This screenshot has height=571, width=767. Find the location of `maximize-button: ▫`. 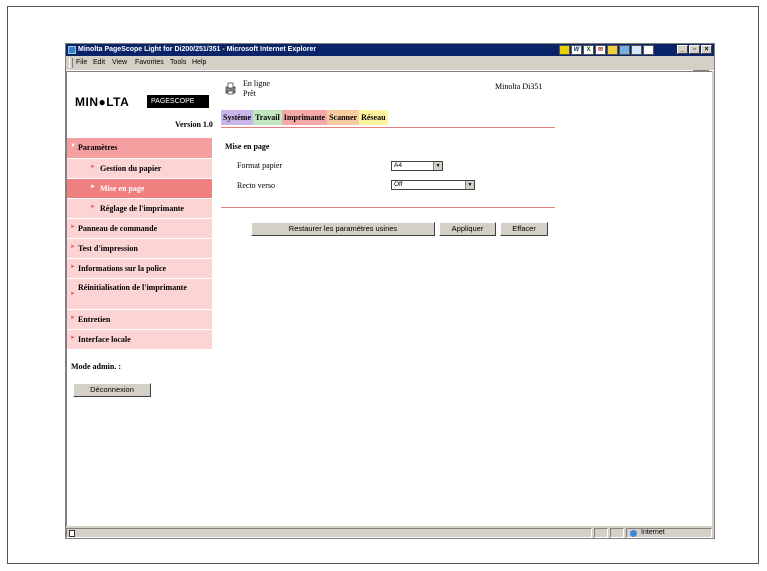

maximize-button: ▫ is located at coordinates (694, 49).